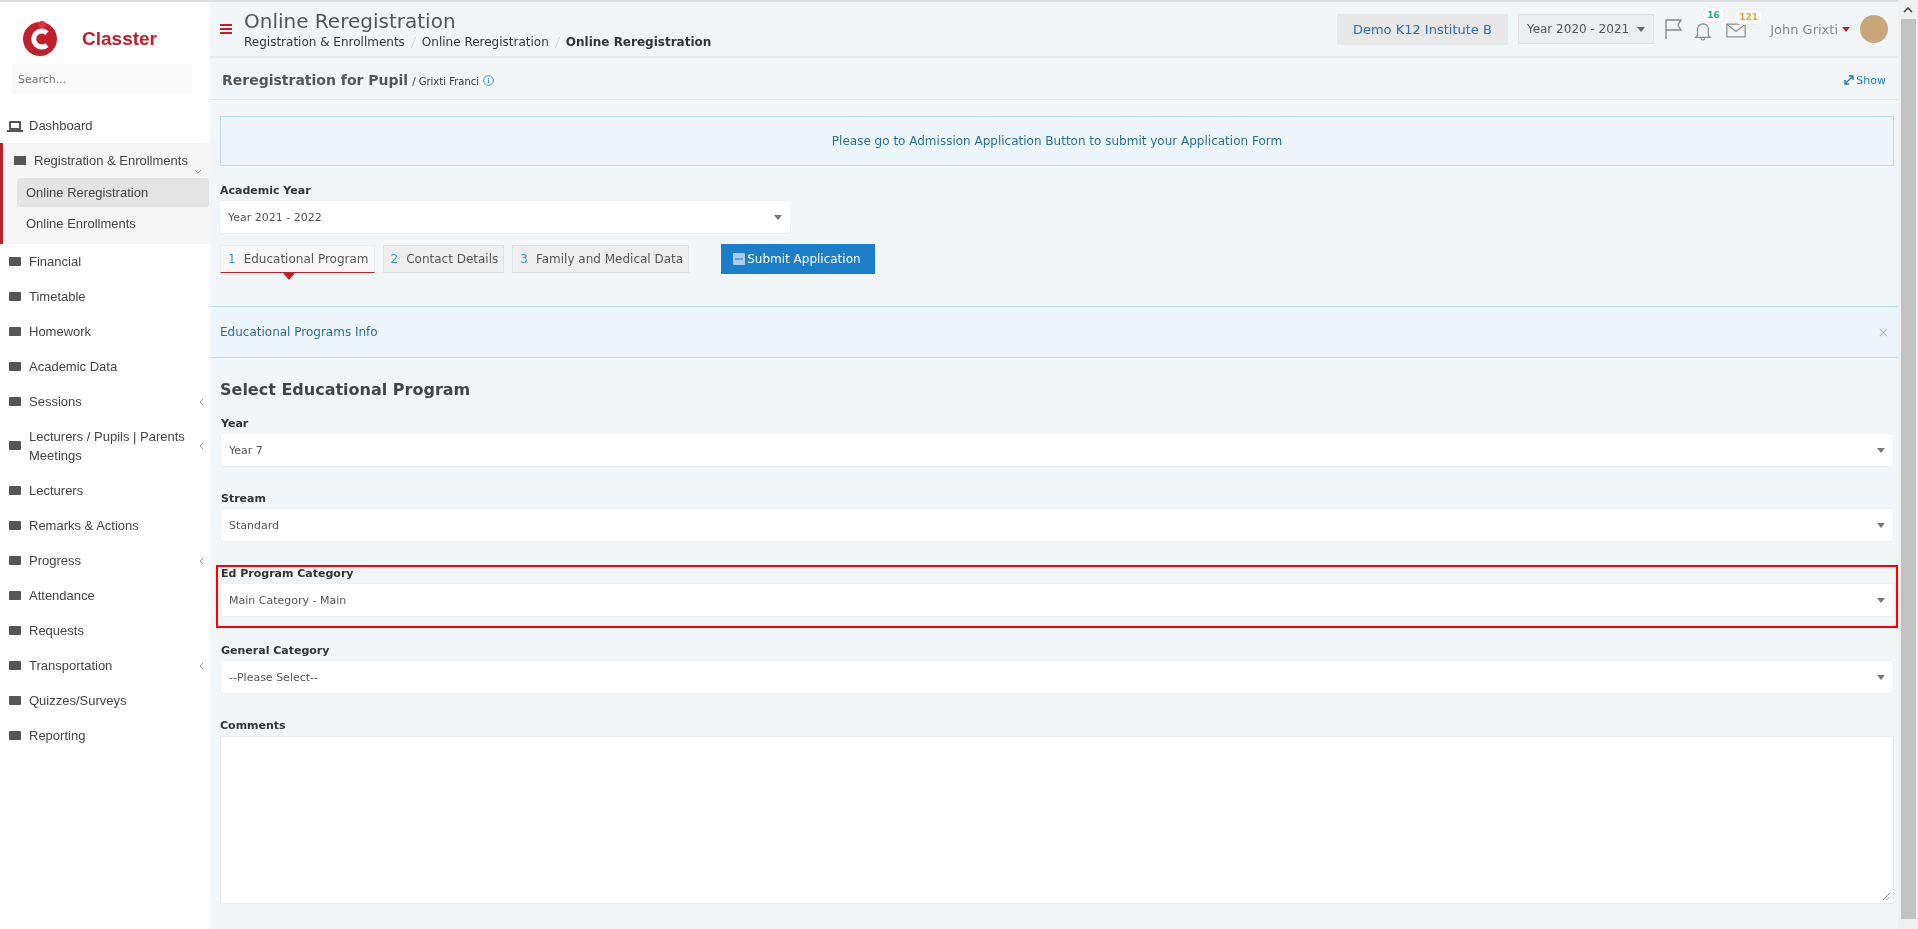 The width and height of the screenshot is (1918, 929). I want to click on sidebar-item: Homework, so click(105, 331).